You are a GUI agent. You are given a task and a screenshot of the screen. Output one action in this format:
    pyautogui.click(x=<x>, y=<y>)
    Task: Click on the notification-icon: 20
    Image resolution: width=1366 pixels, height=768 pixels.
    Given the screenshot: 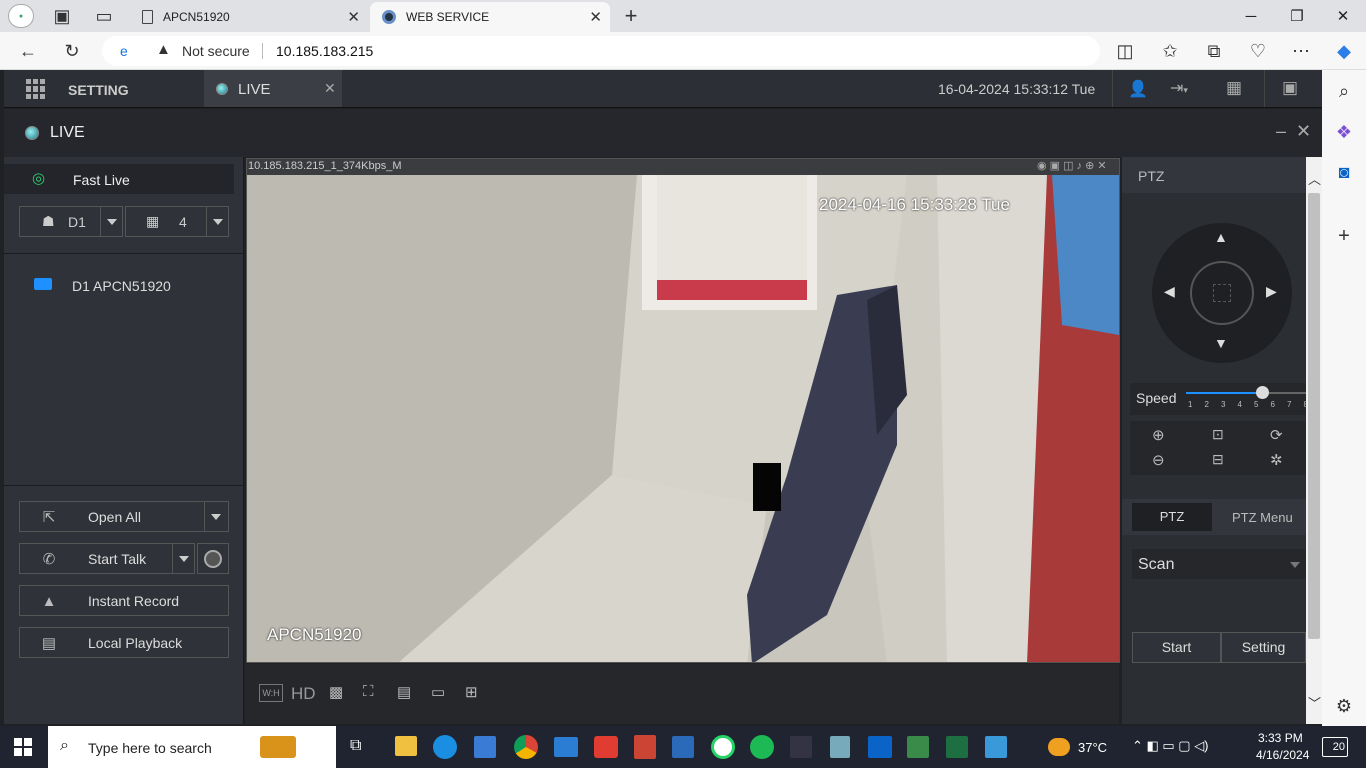 What is the action you would take?
    pyautogui.click(x=1335, y=747)
    